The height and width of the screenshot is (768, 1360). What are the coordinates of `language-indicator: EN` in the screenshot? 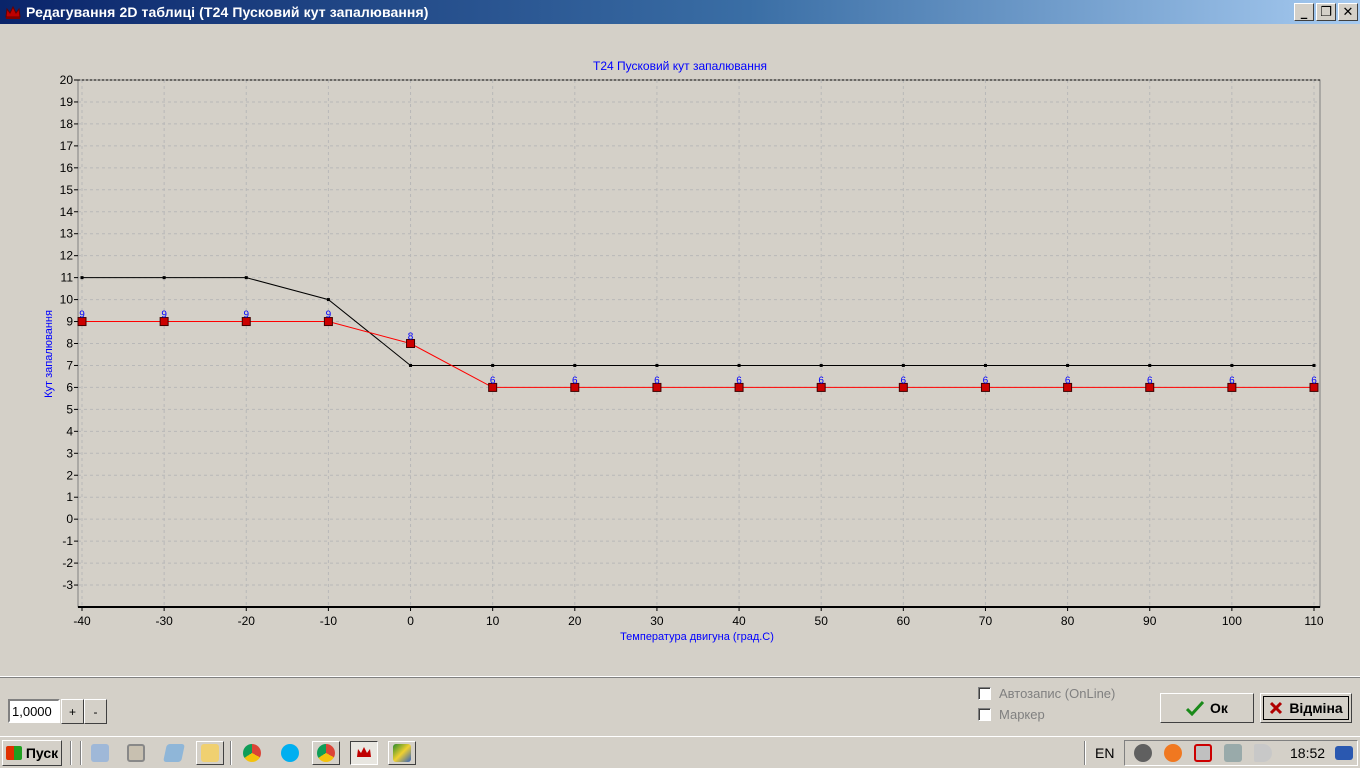 It's located at (1104, 753).